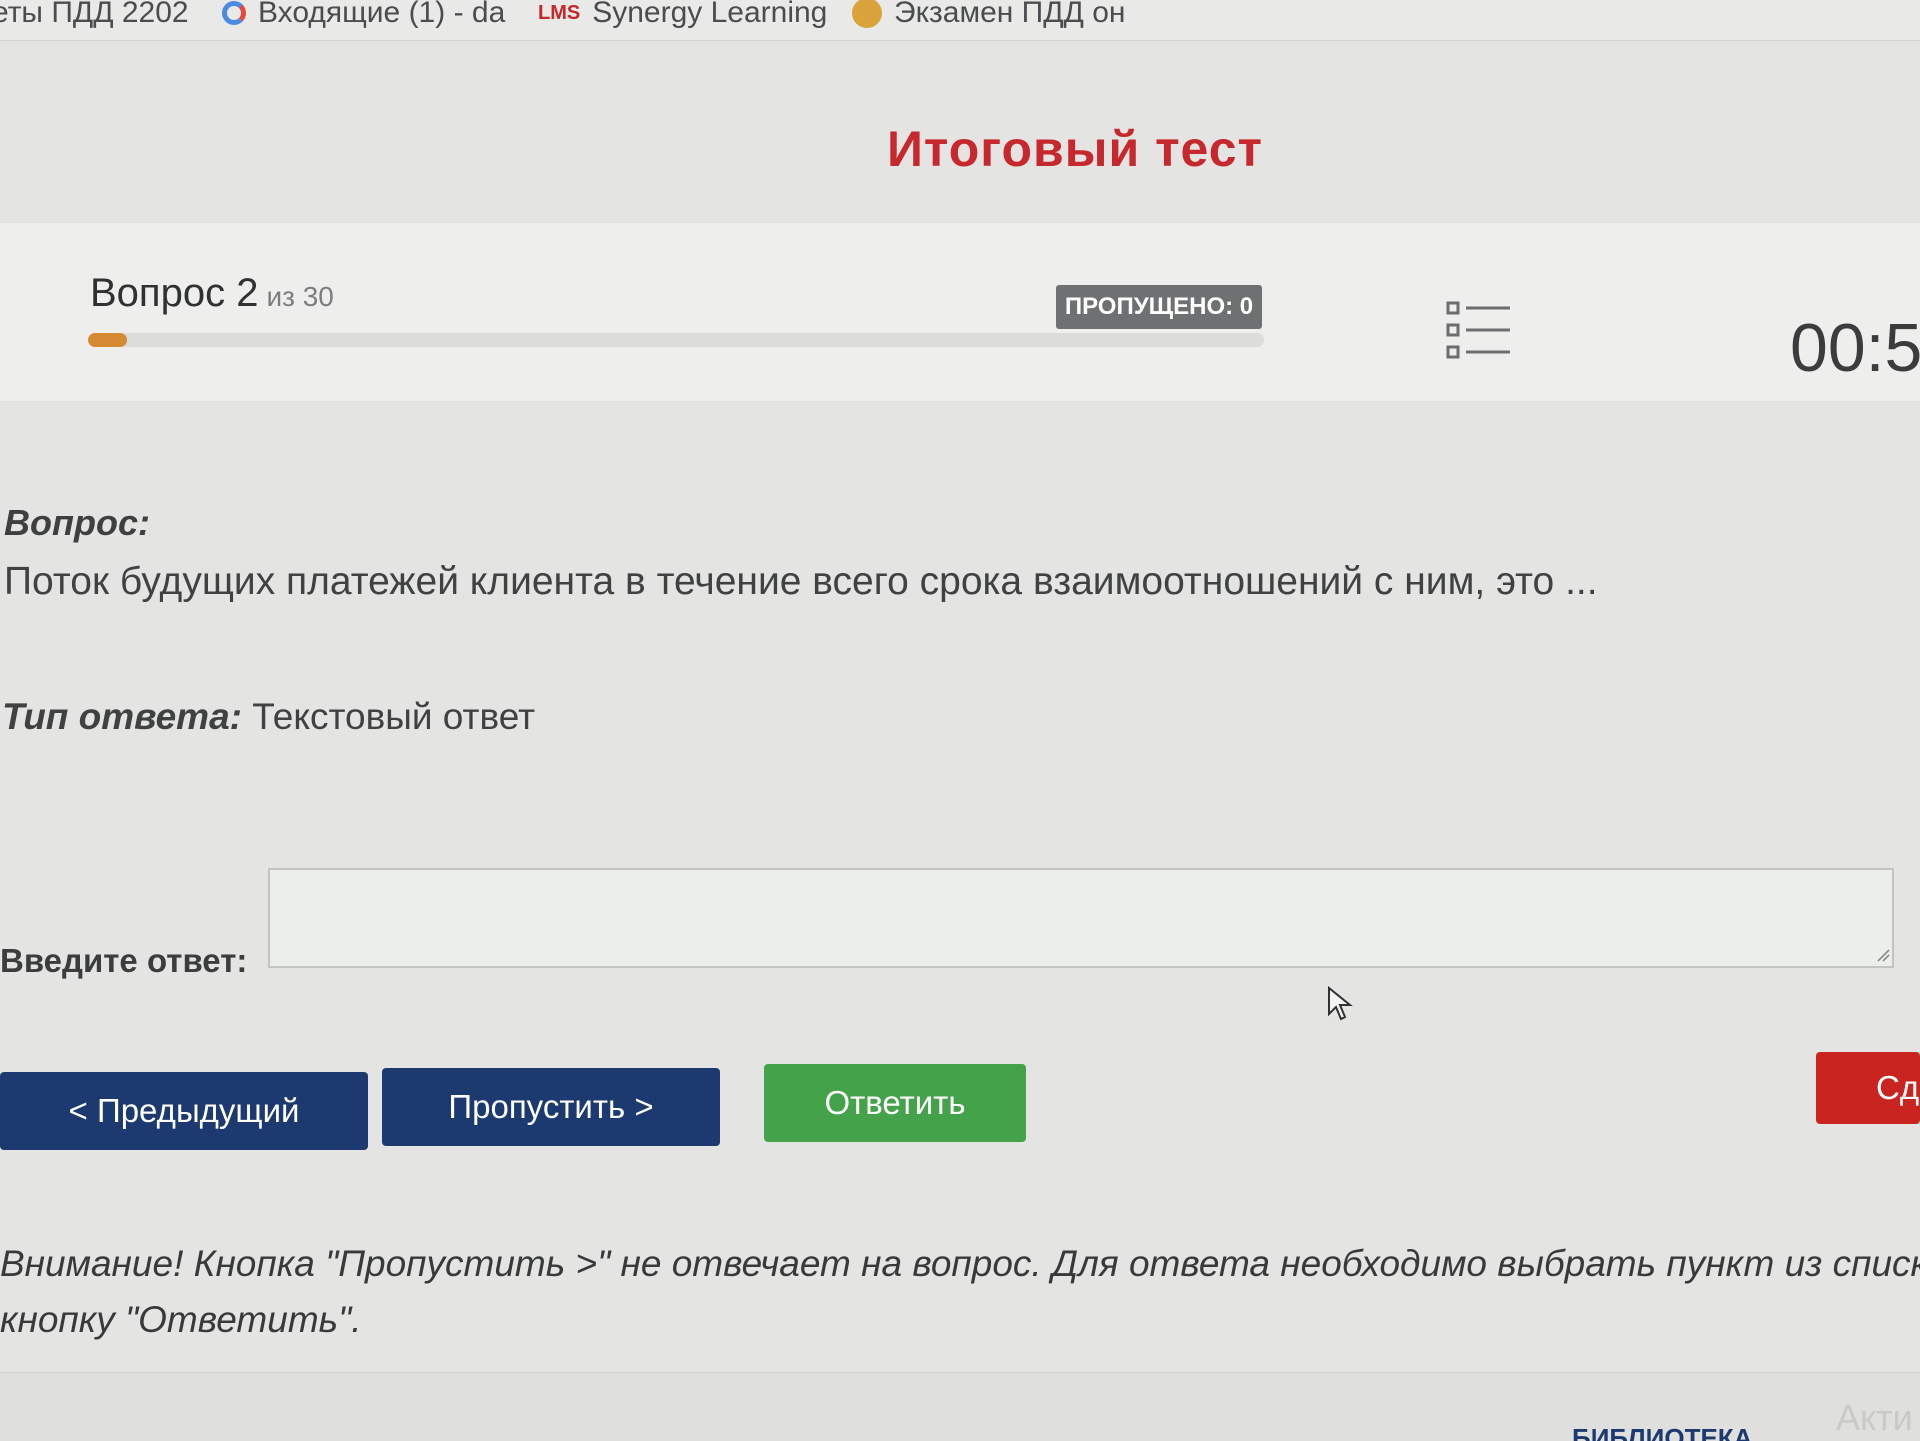 The height and width of the screenshot is (1441, 1920). Describe the element at coordinates (174, 293) in the screenshot. I see `question-number: Вопрос 2` at that location.